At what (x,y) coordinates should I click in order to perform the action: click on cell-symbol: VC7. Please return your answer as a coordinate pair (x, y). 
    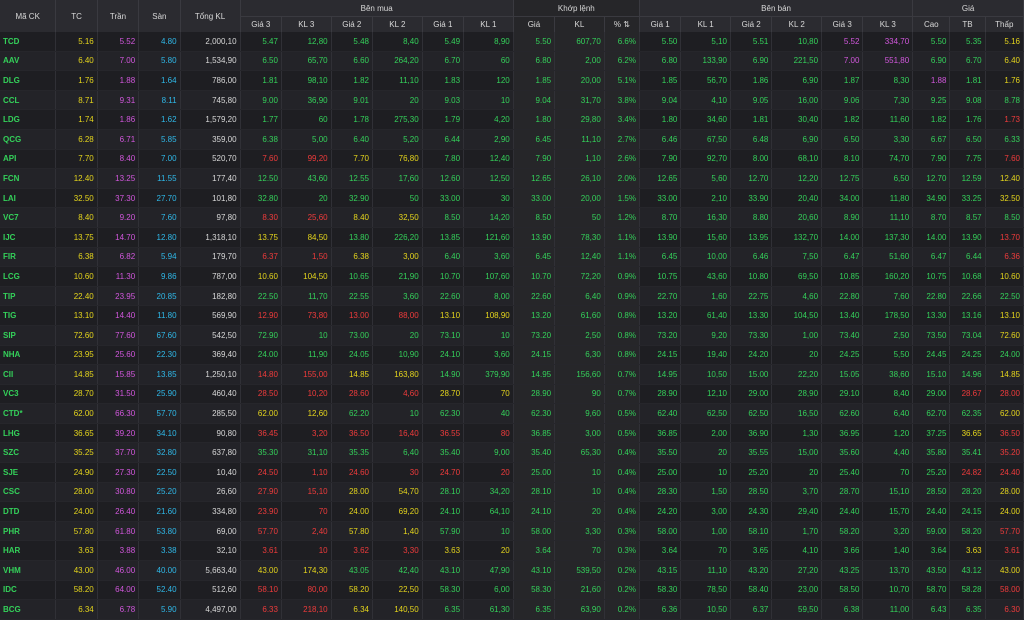
    Looking at the image, I should click on (28, 217).